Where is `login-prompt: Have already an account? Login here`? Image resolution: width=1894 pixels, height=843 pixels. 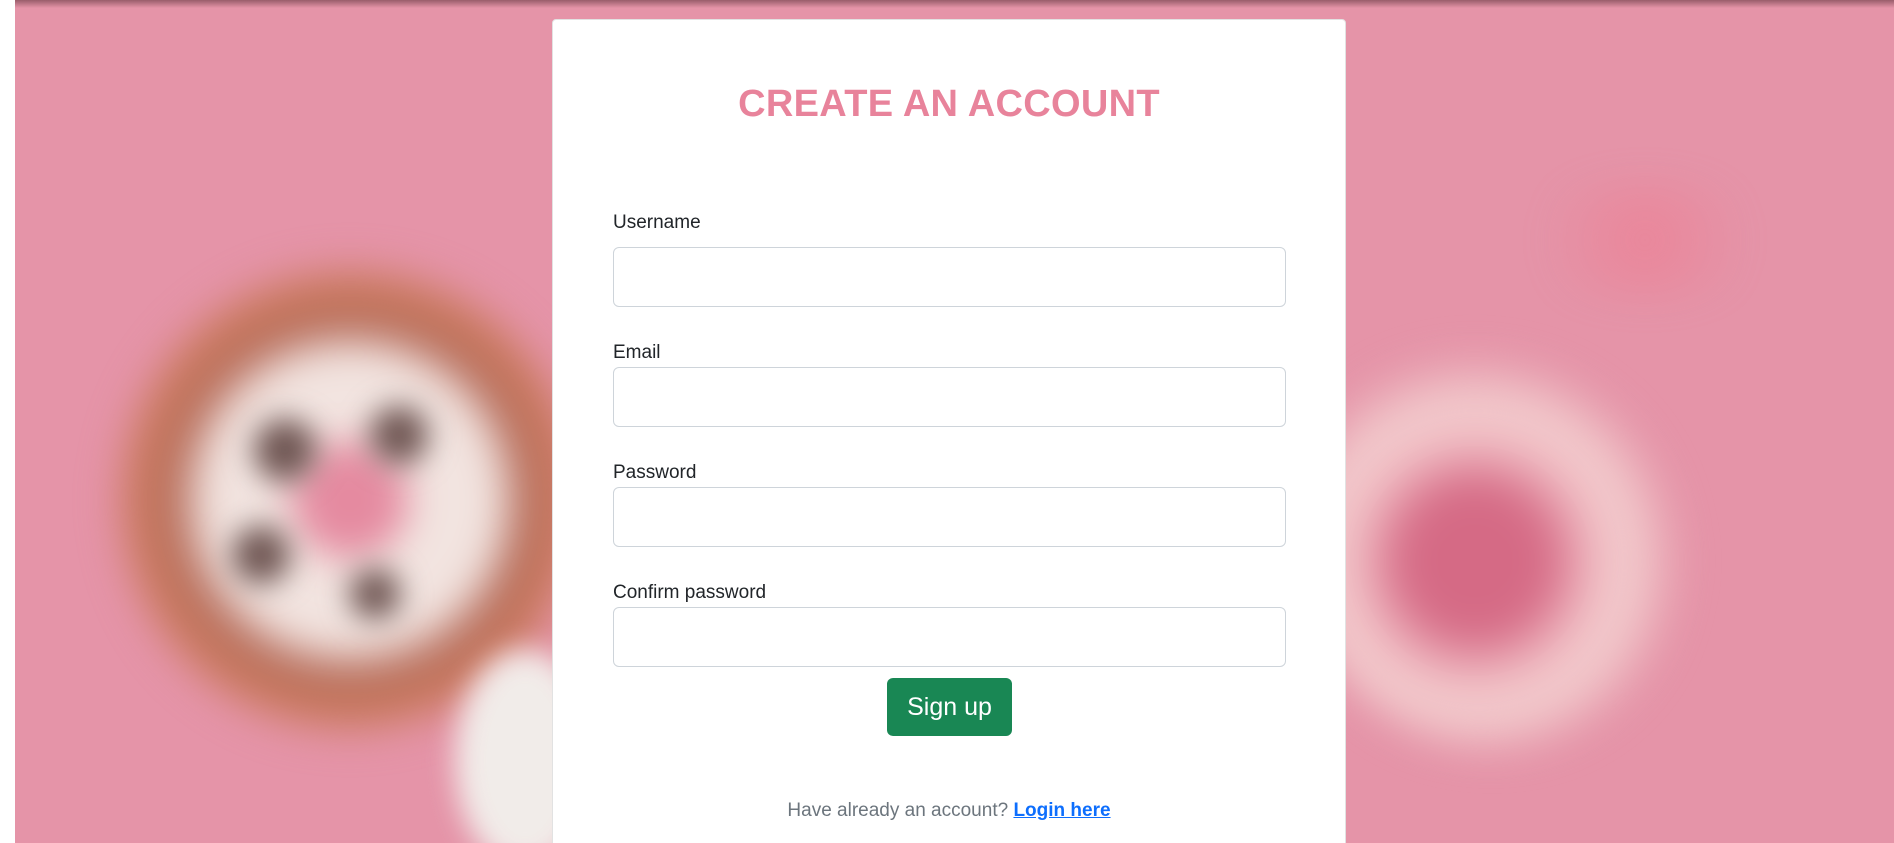 login-prompt: Have already an account? Login here is located at coordinates (949, 811).